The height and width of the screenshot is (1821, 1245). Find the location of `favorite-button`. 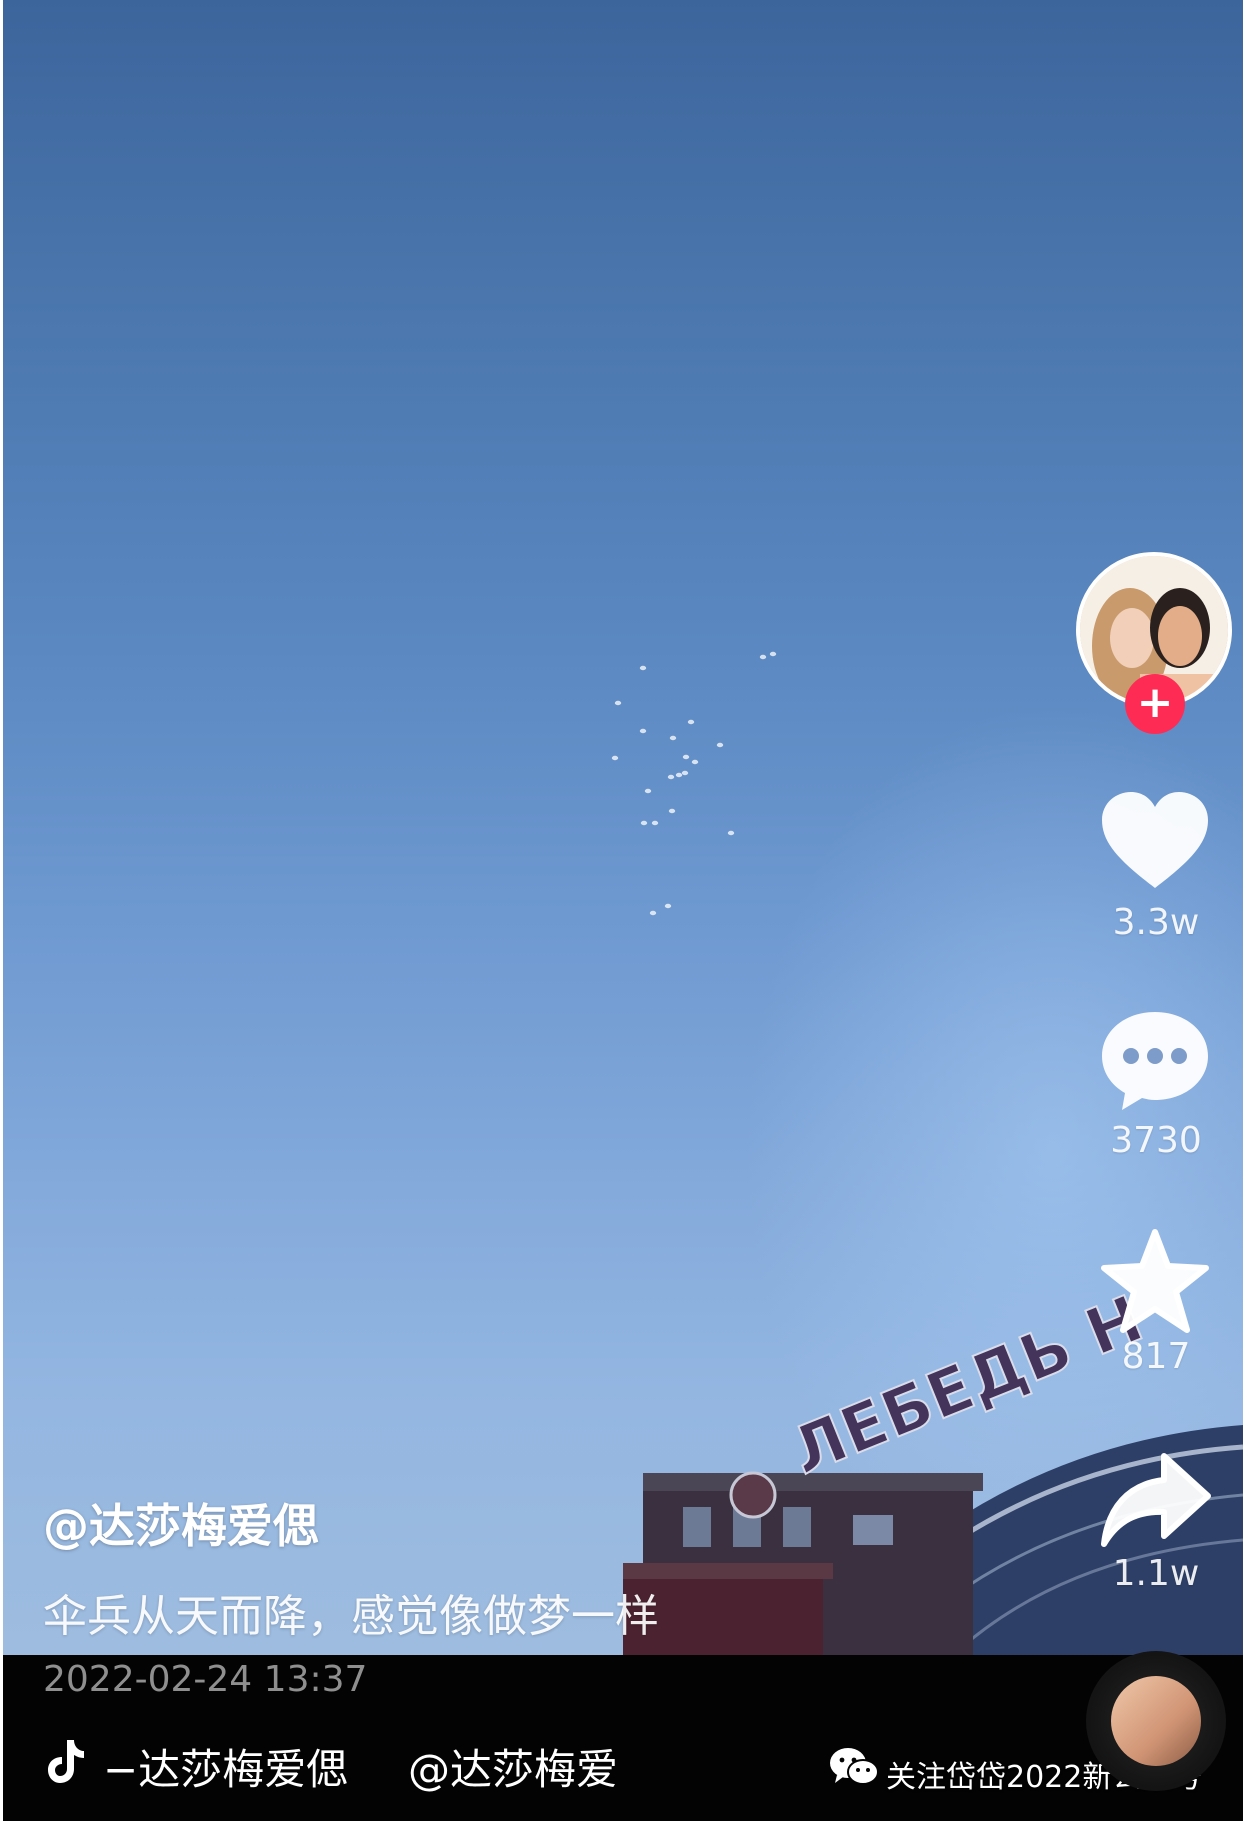

favorite-button is located at coordinates (1155, 1281).